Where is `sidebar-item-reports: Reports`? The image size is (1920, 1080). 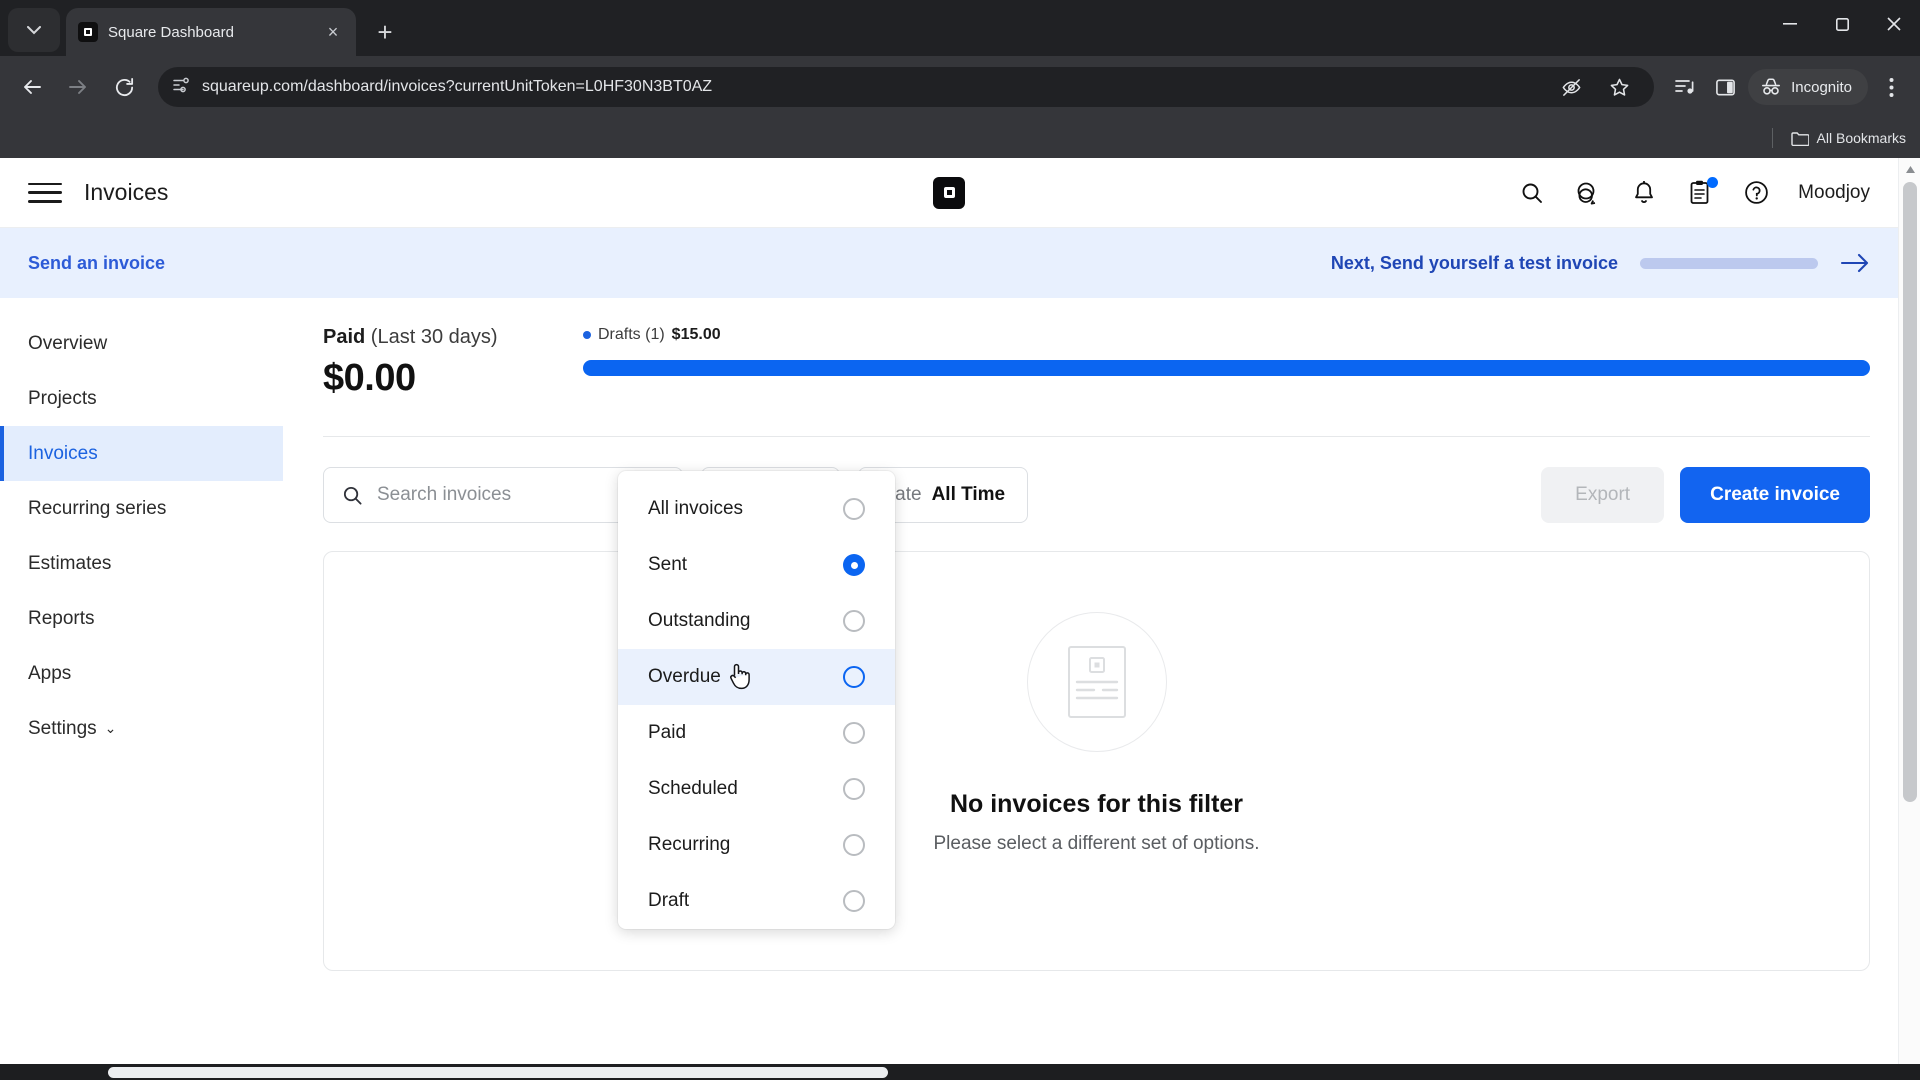
sidebar-item-reports: Reports is located at coordinates (141, 618).